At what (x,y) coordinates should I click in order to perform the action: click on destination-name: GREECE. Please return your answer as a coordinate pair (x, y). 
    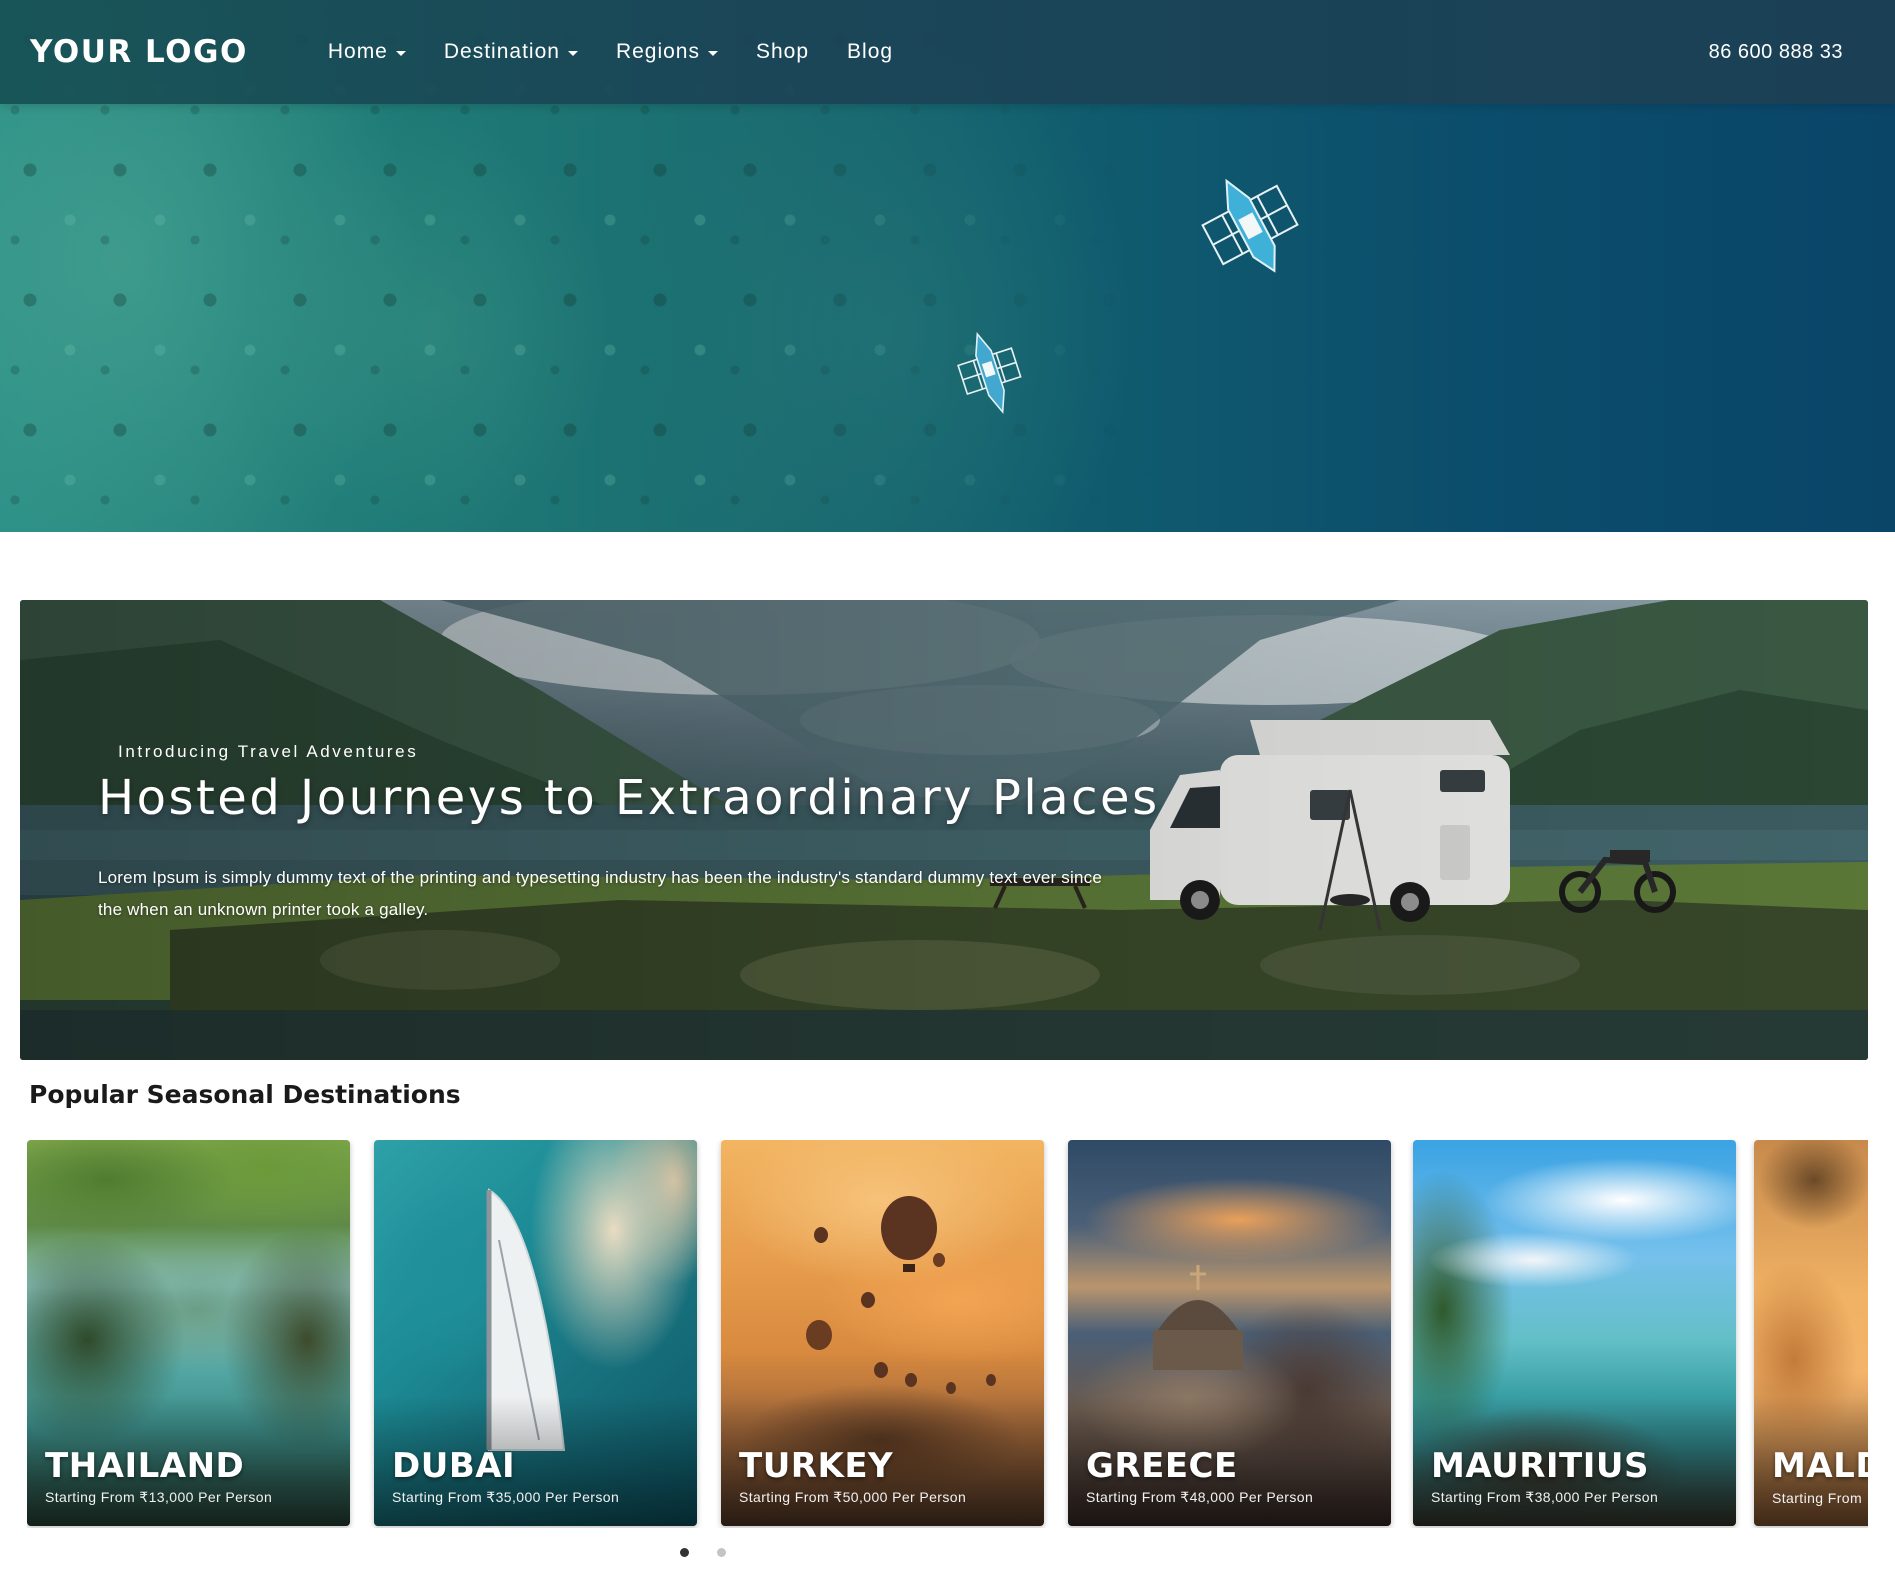
    Looking at the image, I should click on (1162, 1466).